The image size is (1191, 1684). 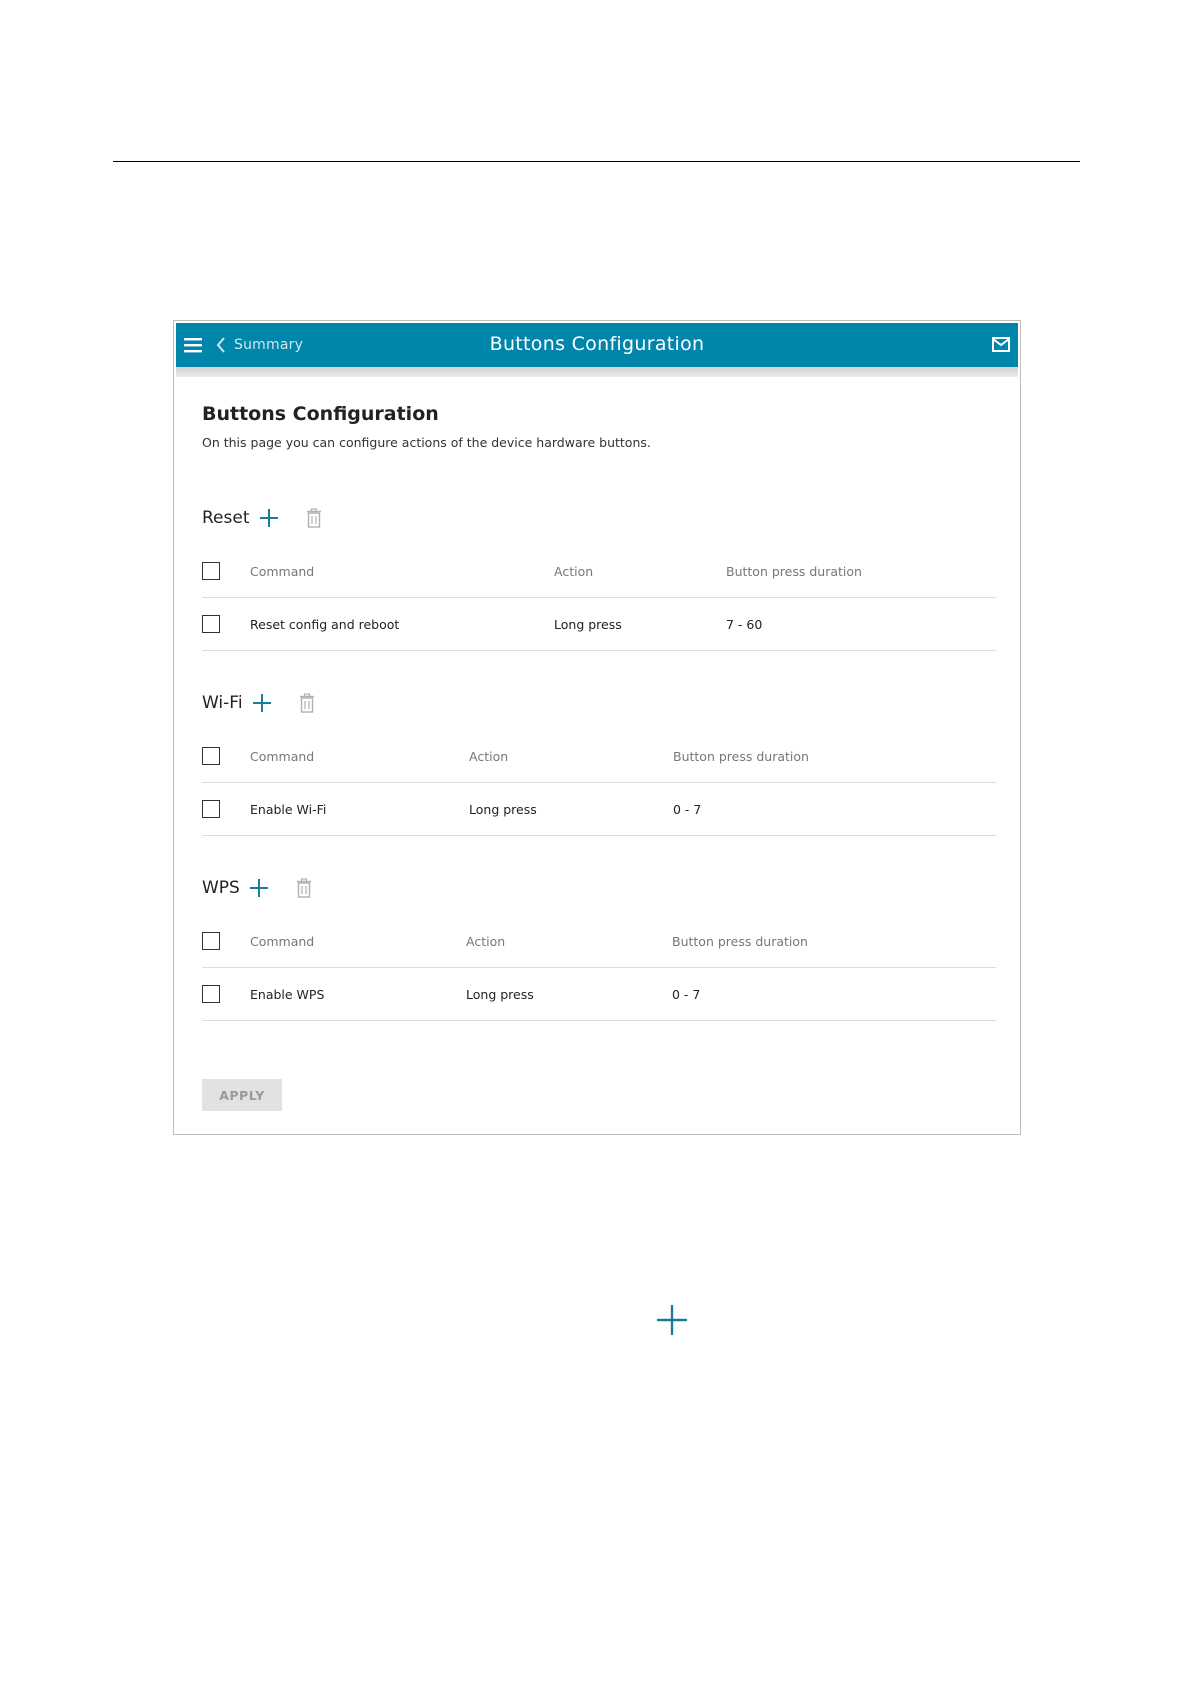 What do you see at coordinates (226, 518) in the screenshot?
I see `section-title: Reset` at bounding box center [226, 518].